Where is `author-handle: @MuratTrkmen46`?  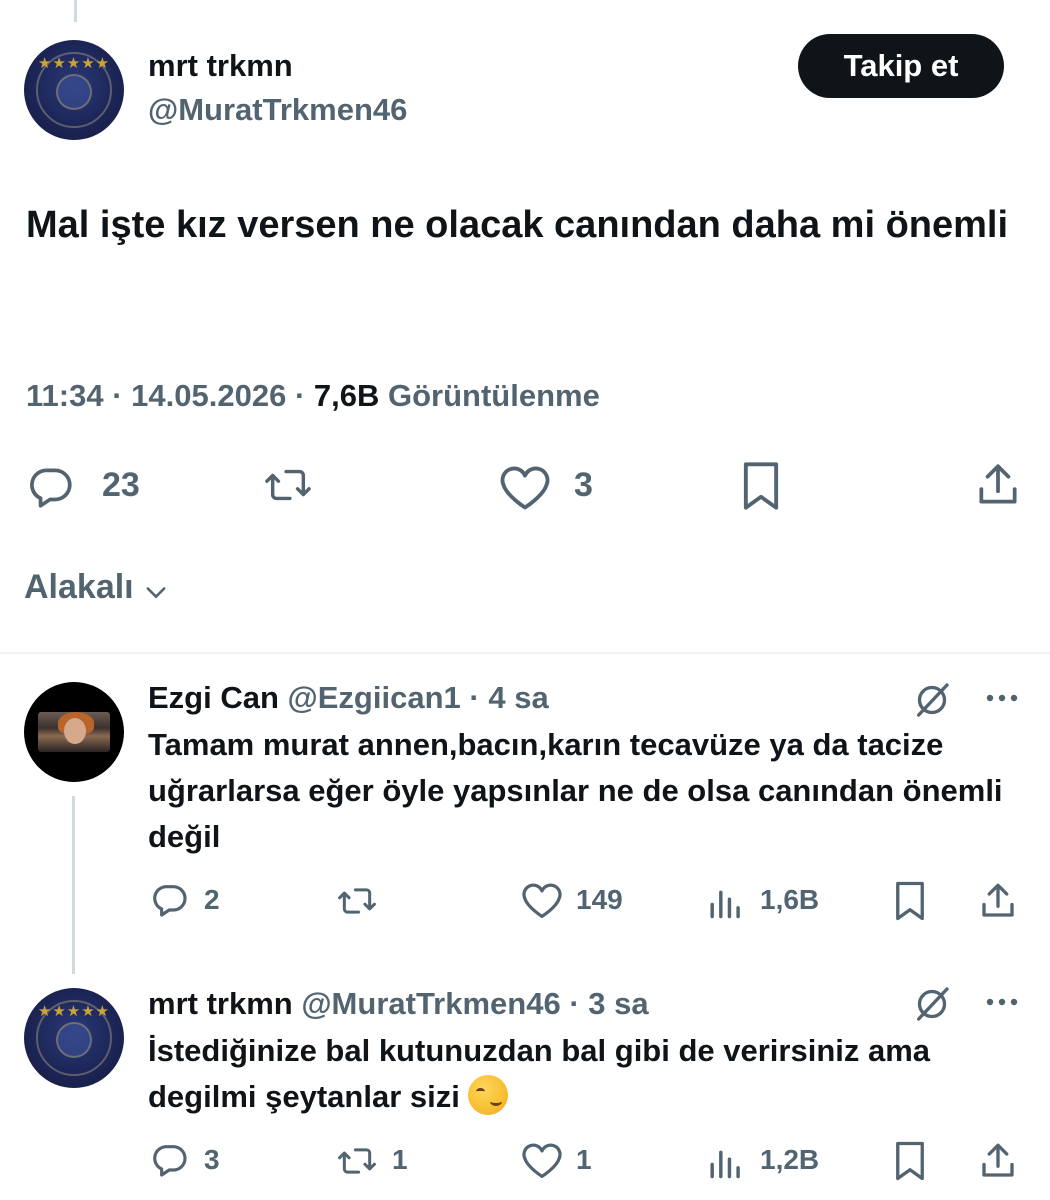
author-handle: @MuratTrkmen46 is located at coordinates (277, 110).